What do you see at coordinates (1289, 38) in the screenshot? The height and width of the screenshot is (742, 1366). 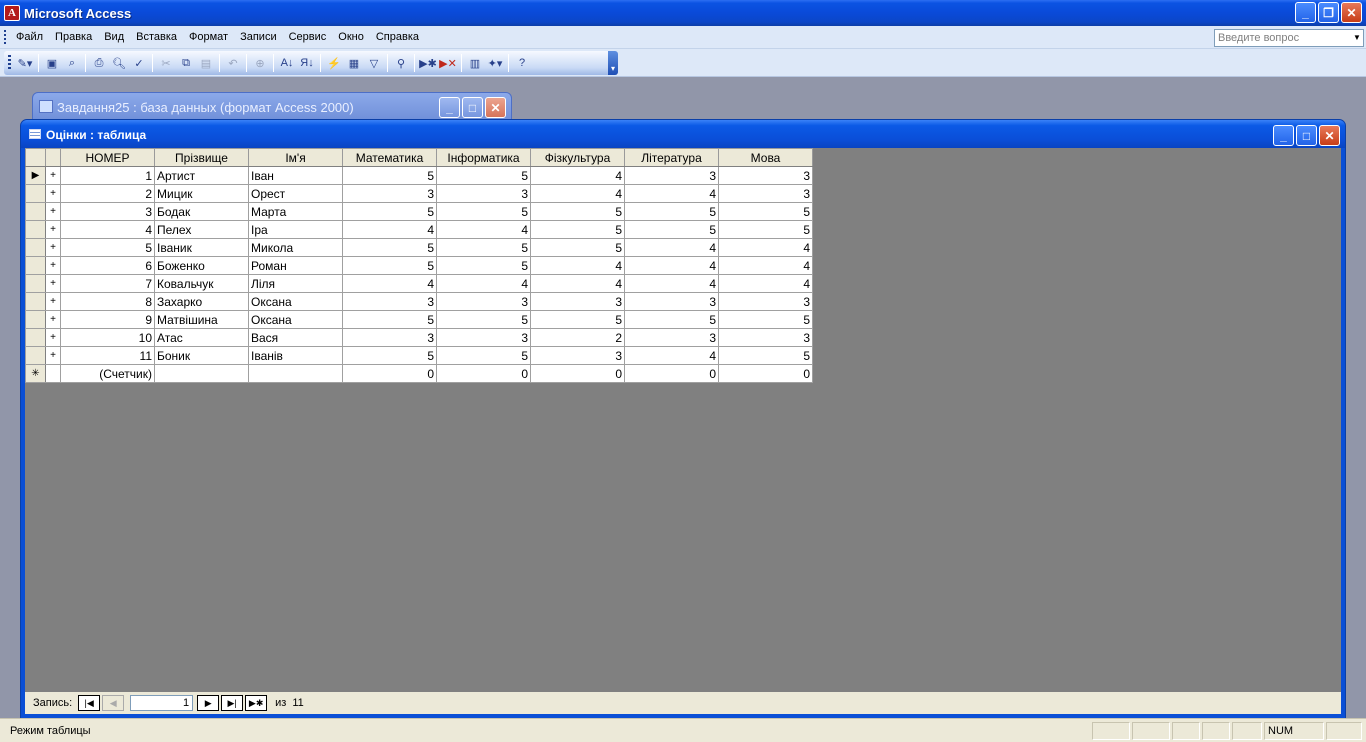 I see `help-question-input: Введите вопрос ▼` at bounding box center [1289, 38].